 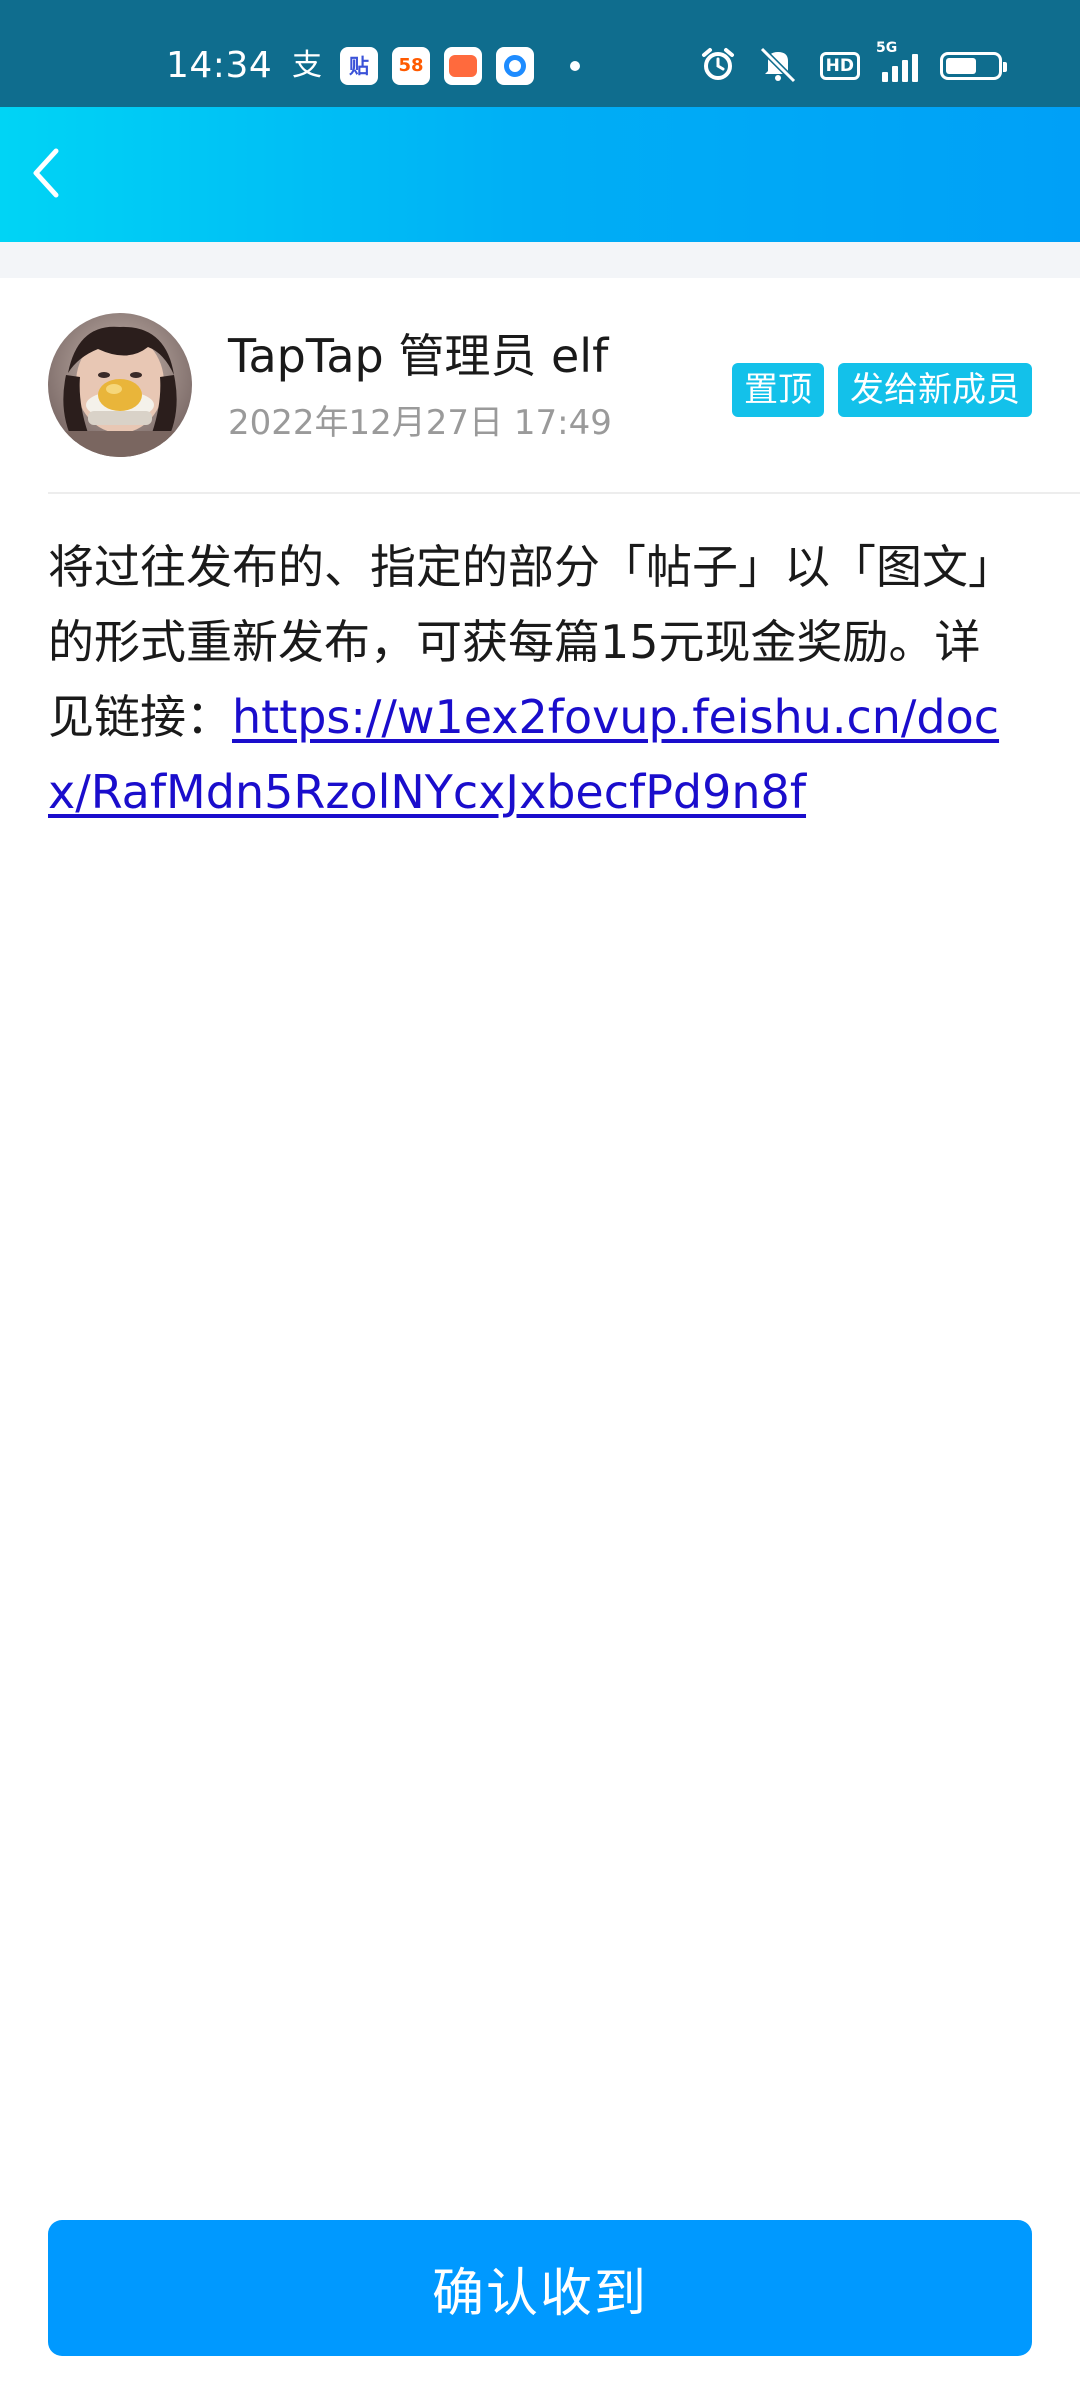 I want to click on status-bar: 14:34 支 贴 58 HD 5G, so click(x=540, y=53).